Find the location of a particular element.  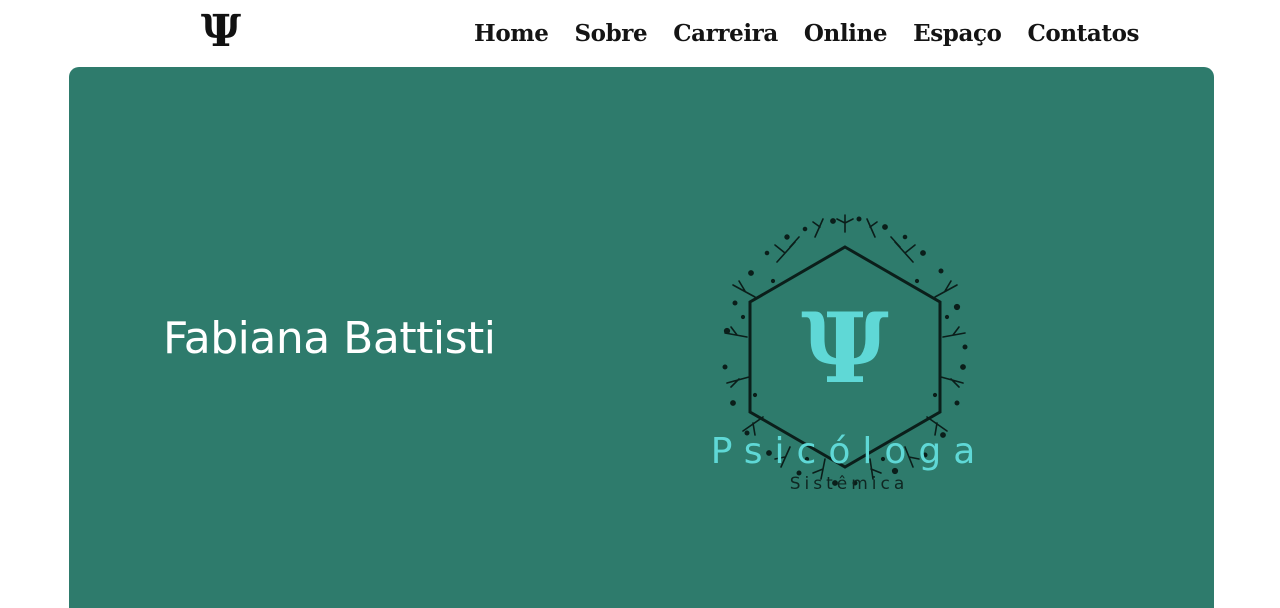

psi-logo-icon: Ψ is located at coordinates (221, 32).